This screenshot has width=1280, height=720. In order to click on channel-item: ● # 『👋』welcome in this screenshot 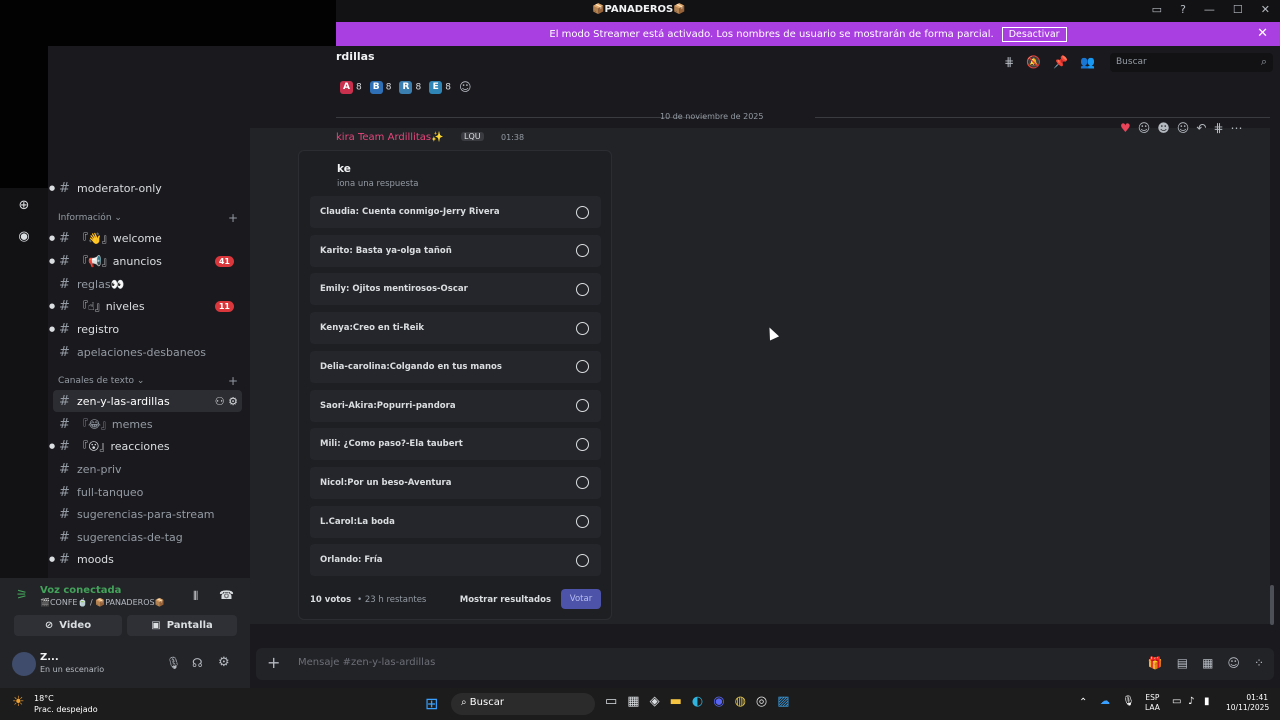, I will do `click(145, 238)`.